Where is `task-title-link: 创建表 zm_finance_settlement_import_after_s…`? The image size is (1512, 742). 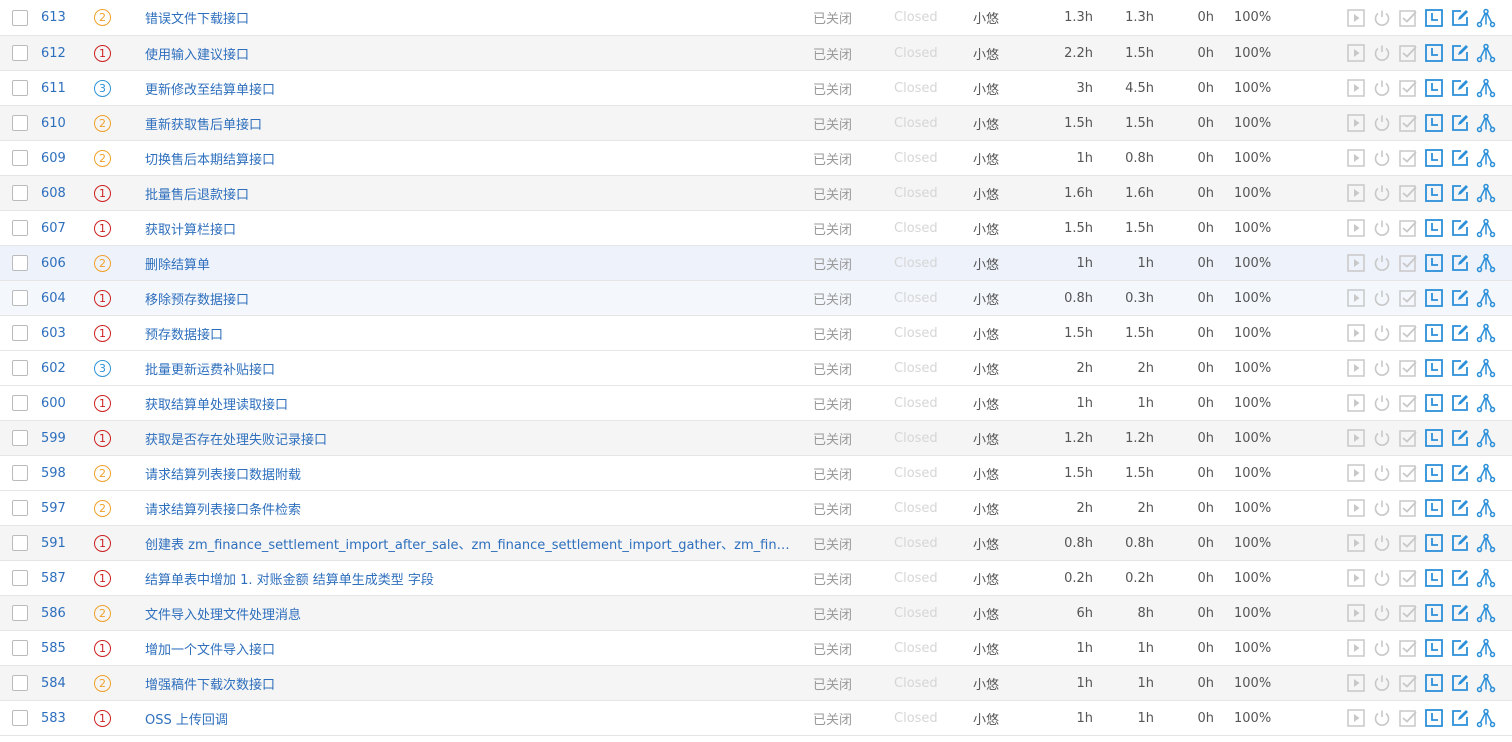 task-title-link: 创建表 zm_finance_settlement_import_after_s… is located at coordinates (470, 543).